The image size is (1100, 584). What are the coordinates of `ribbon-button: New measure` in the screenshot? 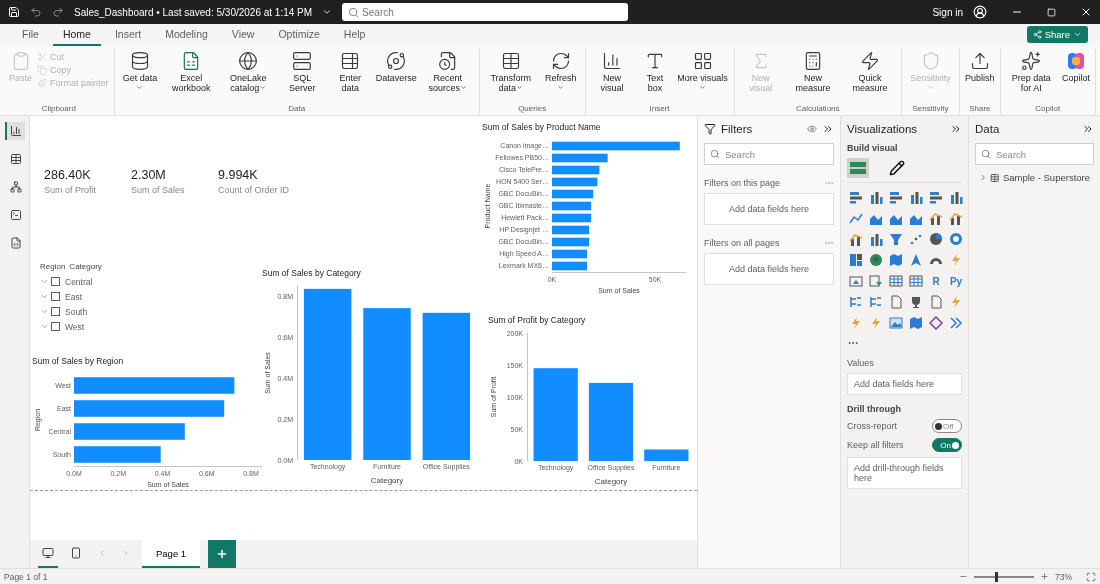 It's located at (812, 76).